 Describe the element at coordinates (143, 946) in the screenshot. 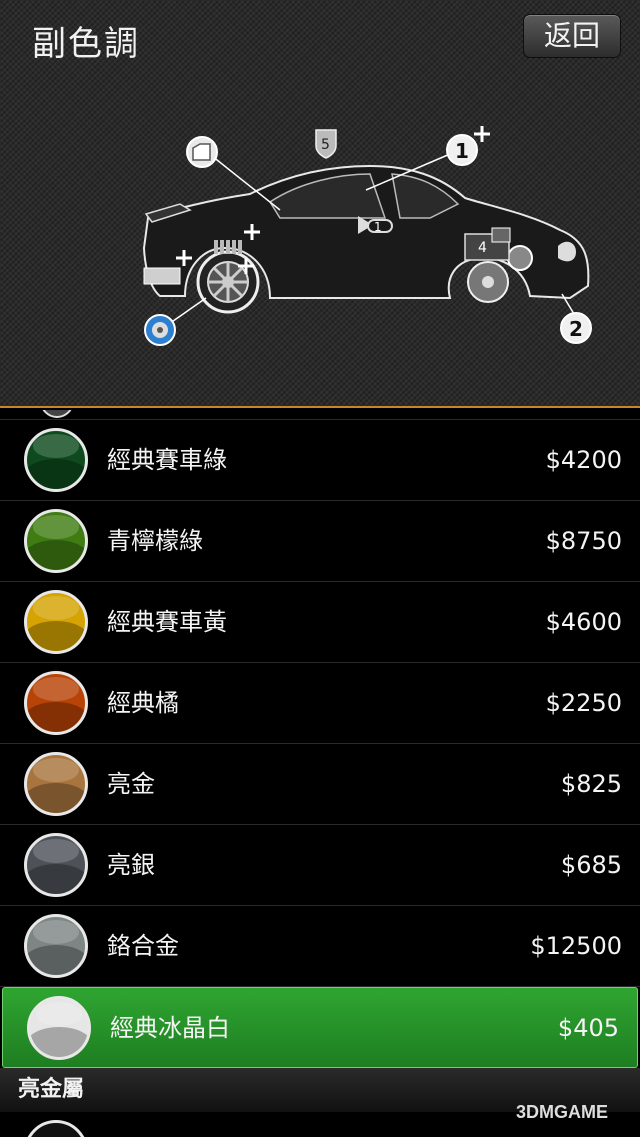

I see `color-name: 鉻合金` at that location.